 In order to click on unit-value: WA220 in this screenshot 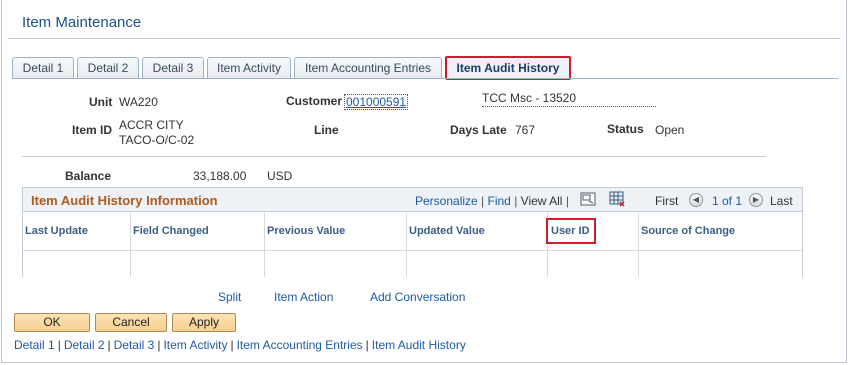, I will do `click(138, 102)`.